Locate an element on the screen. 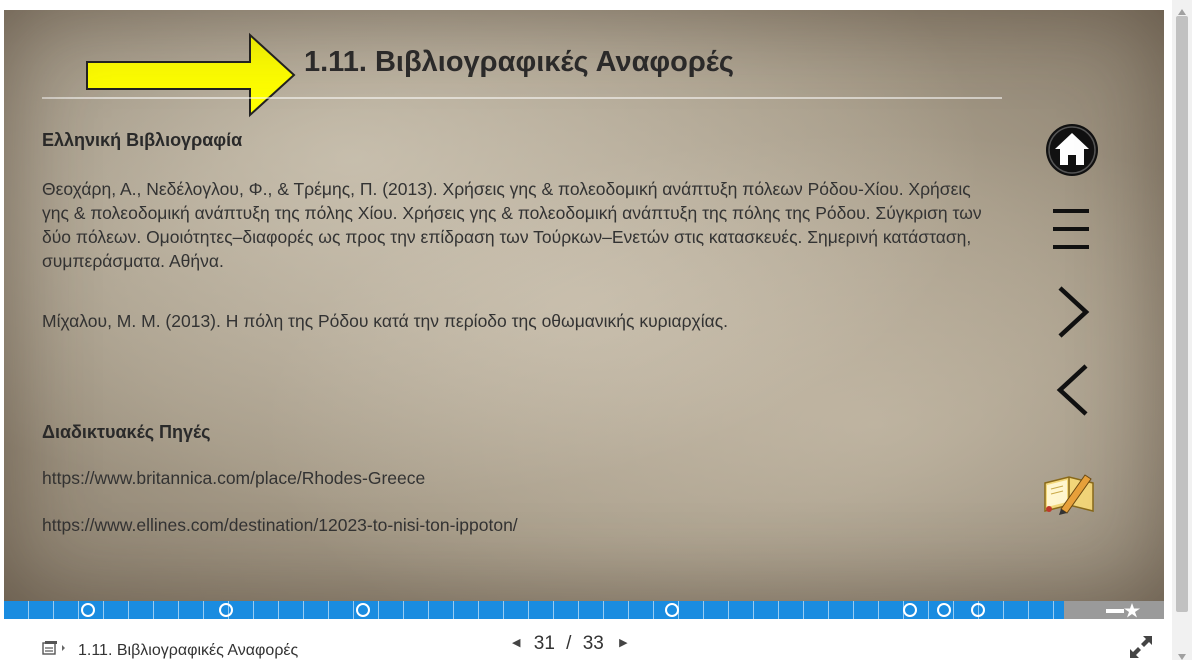  previous-button is located at coordinates (1073, 390).